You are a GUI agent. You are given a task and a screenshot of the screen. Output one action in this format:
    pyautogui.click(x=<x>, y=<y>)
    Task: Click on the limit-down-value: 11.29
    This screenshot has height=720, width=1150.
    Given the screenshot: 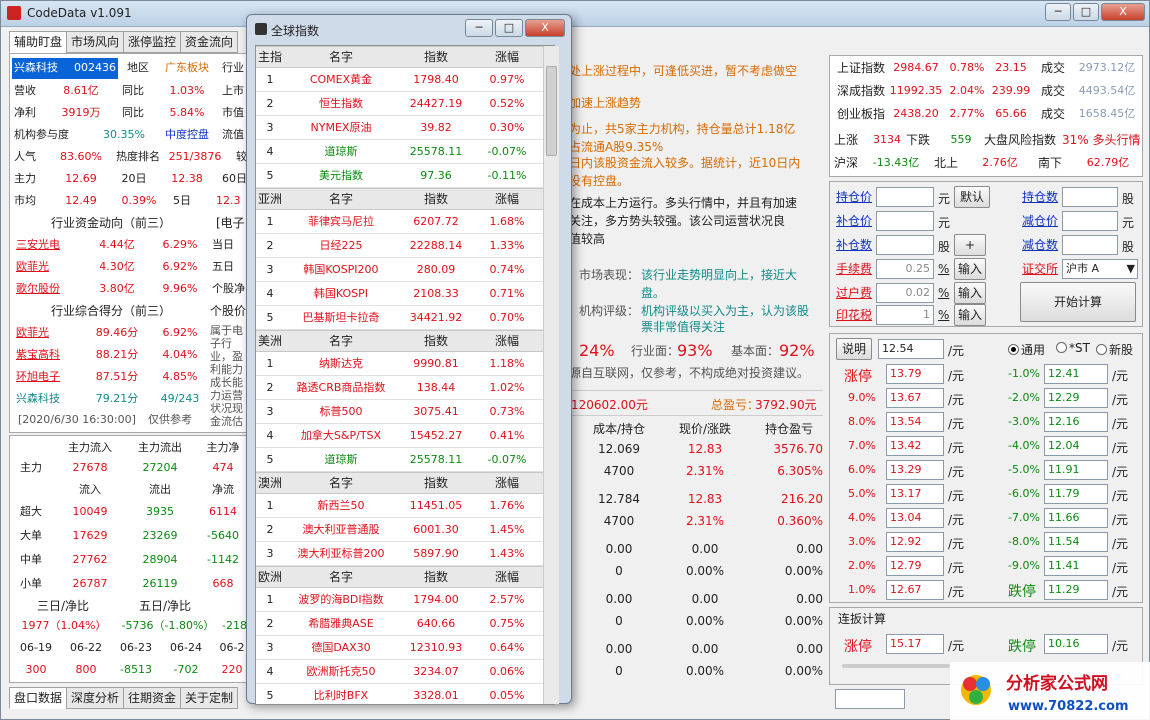 What is the action you would take?
    pyautogui.click(x=1076, y=590)
    